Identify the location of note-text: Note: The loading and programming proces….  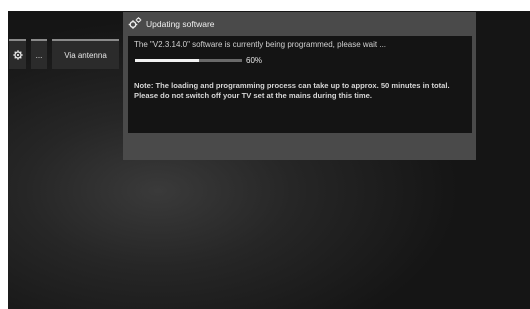
(292, 90).